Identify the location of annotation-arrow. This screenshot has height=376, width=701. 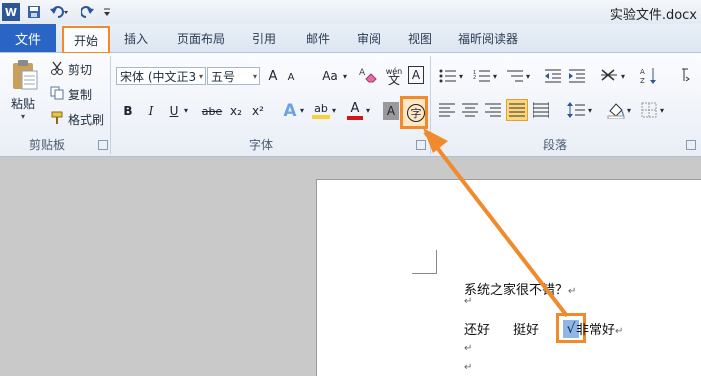
(496, 223).